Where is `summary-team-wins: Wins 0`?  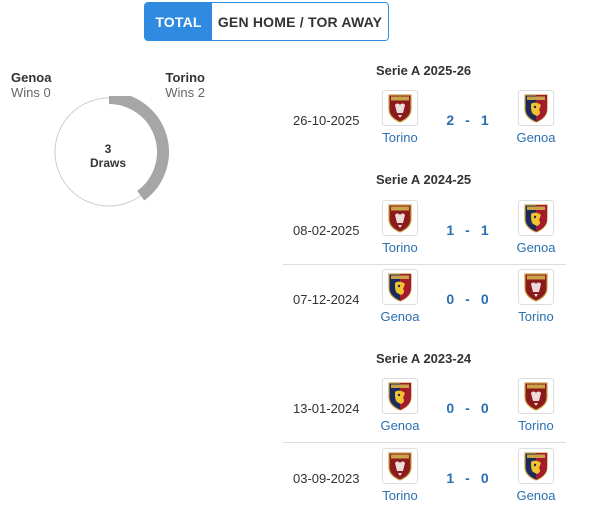 summary-team-wins: Wins 0 is located at coordinates (31, 92).